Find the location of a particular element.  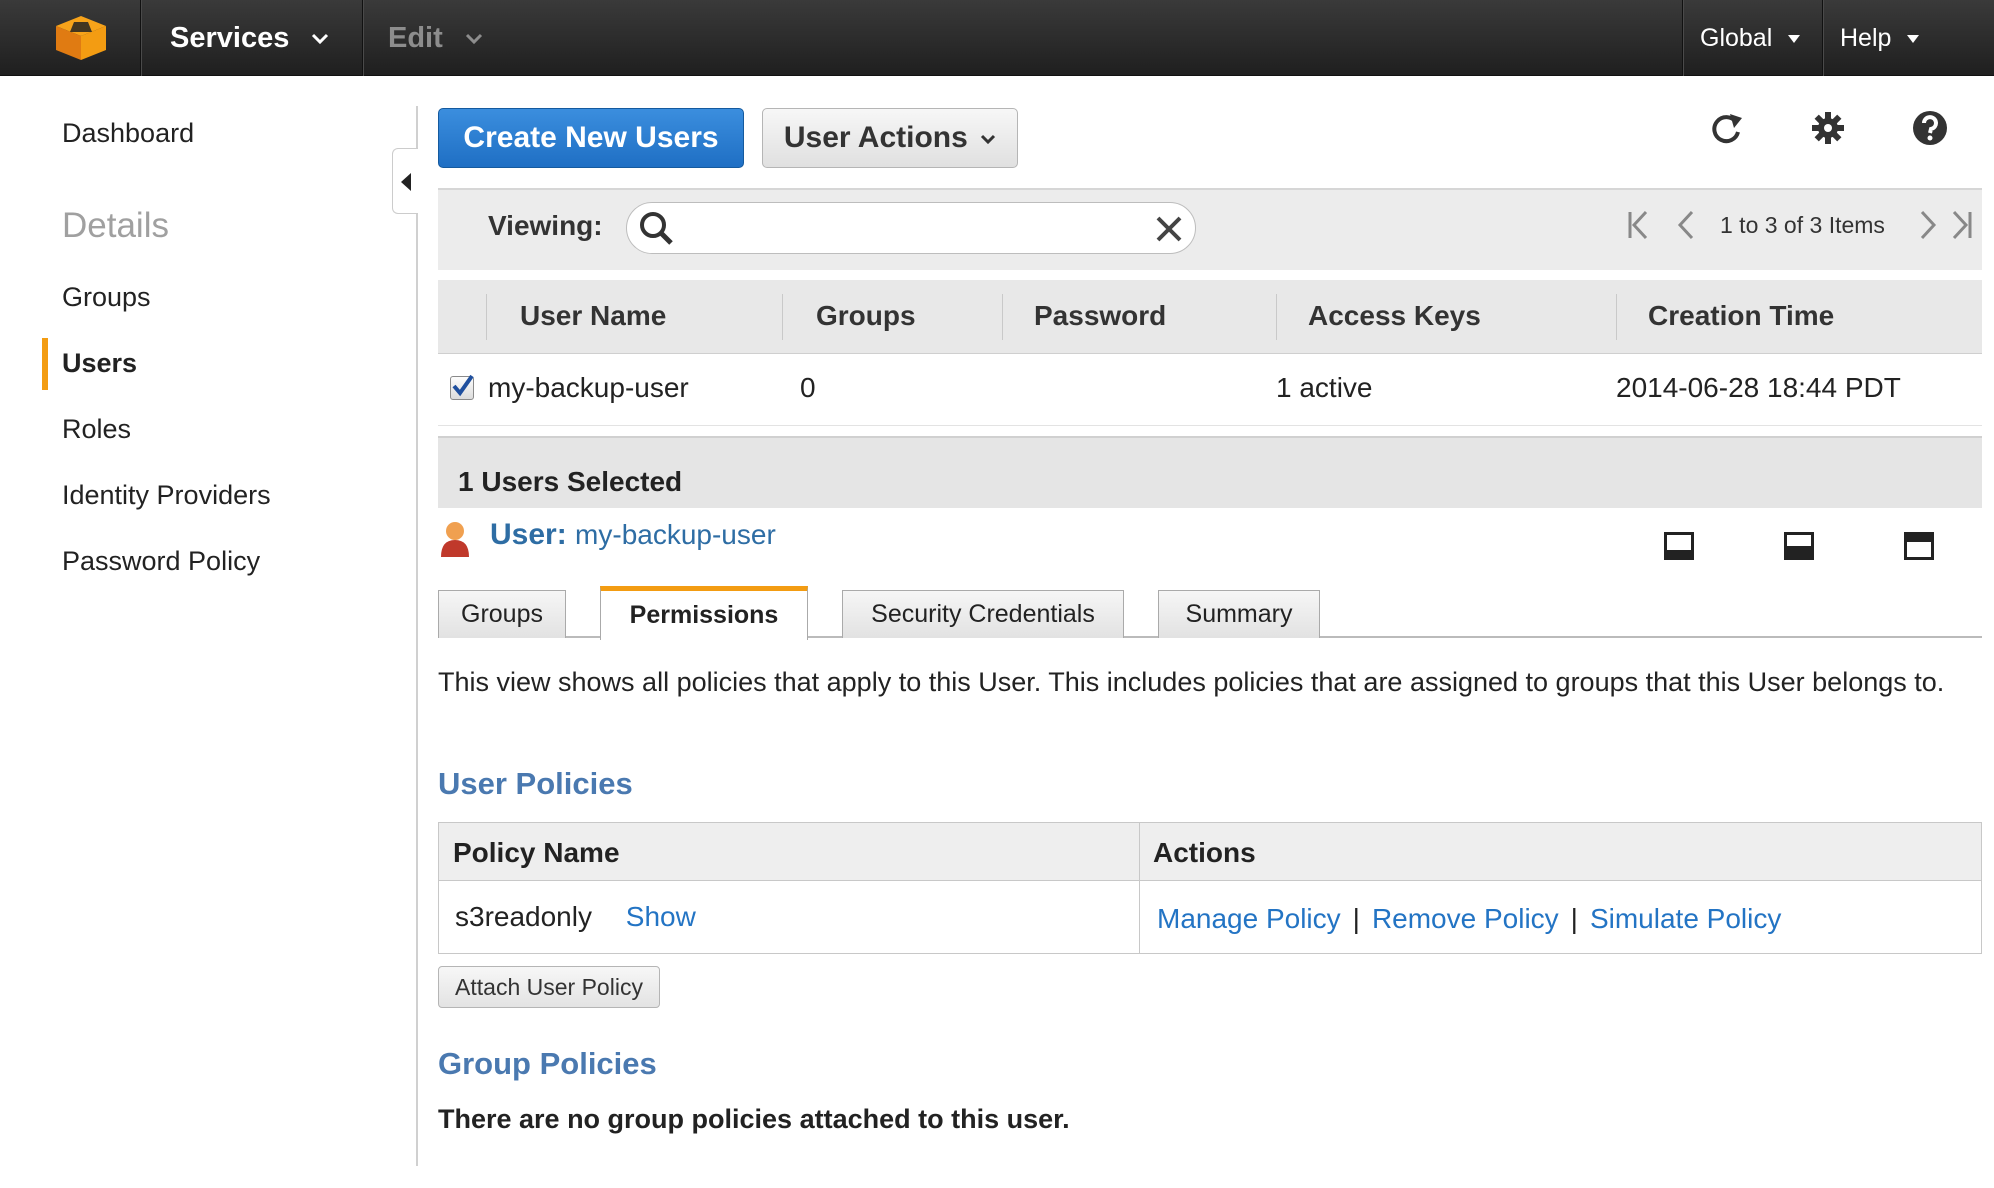

manage-policy-link: Manage Policy is located at coordinates (1249, 918).